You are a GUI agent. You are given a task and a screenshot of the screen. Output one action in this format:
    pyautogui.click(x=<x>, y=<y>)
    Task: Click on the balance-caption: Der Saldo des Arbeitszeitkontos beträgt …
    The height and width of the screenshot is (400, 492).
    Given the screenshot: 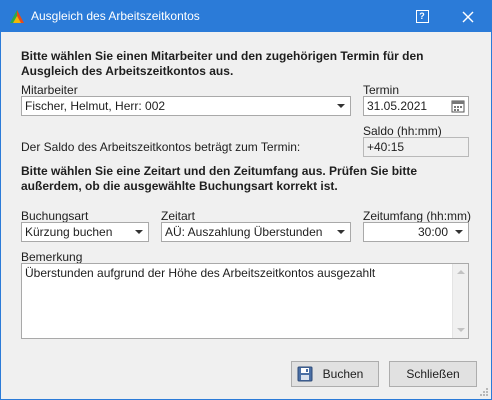 What is the action you would take?
    pyautogui.click(x=161, y=147)
    